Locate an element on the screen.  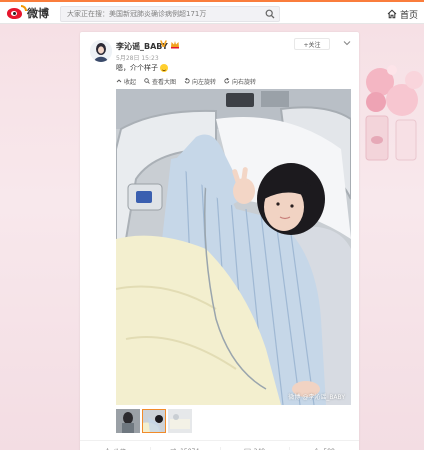
home-icon is located at coordinates (392, 14).